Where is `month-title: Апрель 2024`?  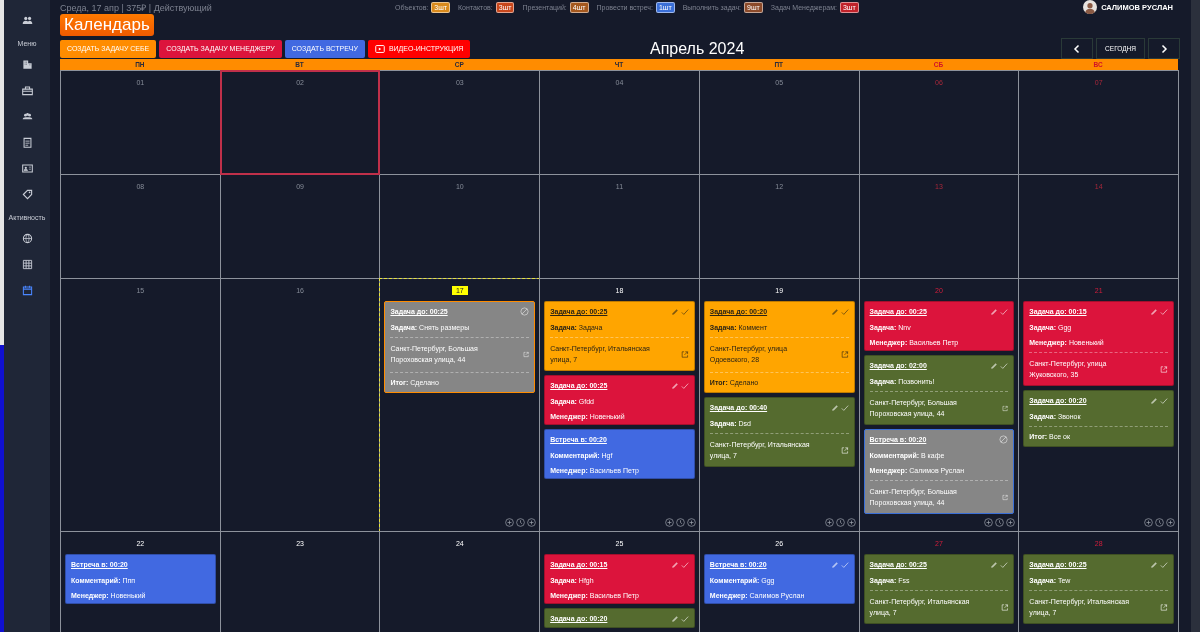
month-title: Апрель 2024 is located at coordinates (698, 48).